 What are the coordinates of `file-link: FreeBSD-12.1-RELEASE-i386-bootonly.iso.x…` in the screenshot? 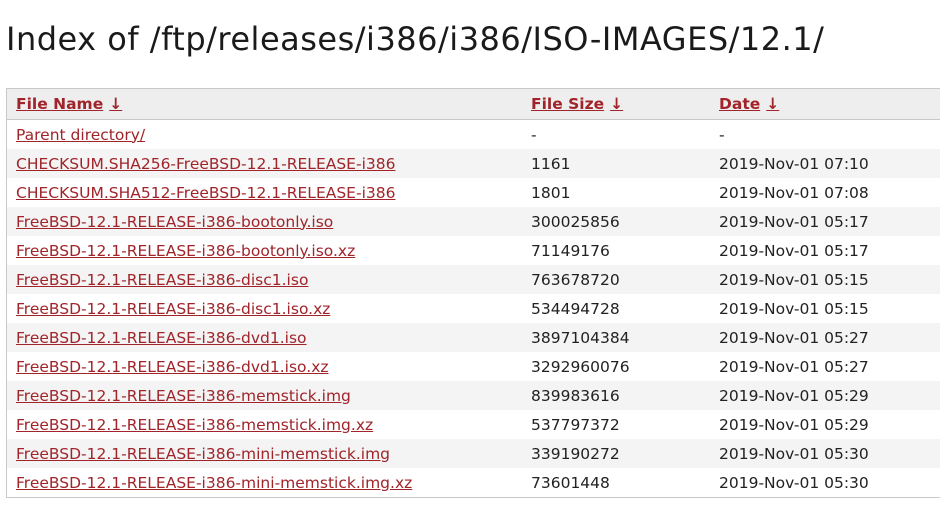 It's located at (185, 251).